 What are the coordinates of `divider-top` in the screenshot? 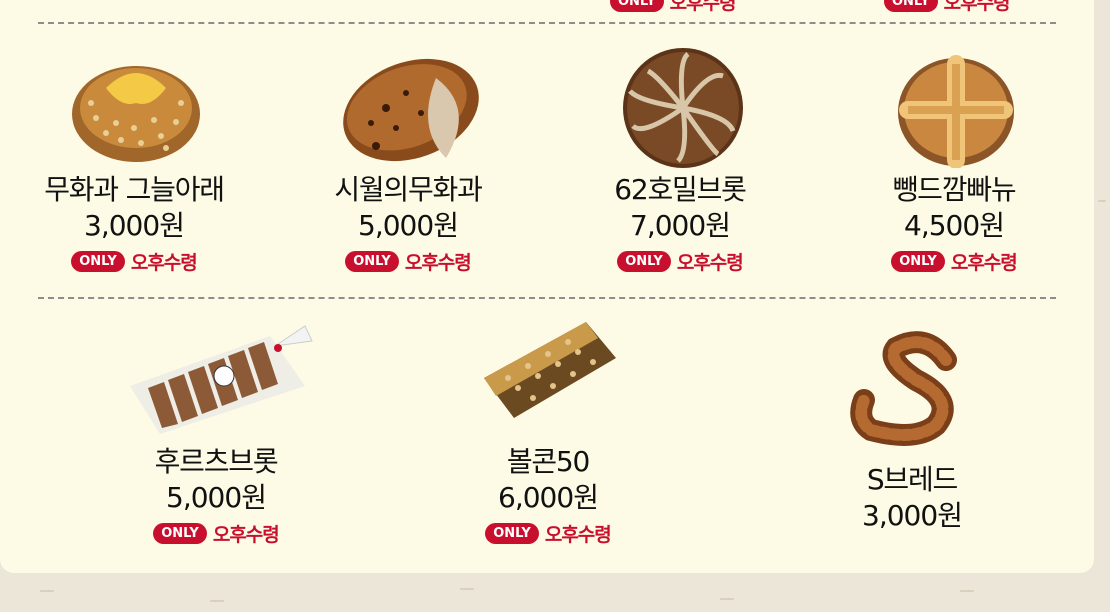 It's located at (547, 23).